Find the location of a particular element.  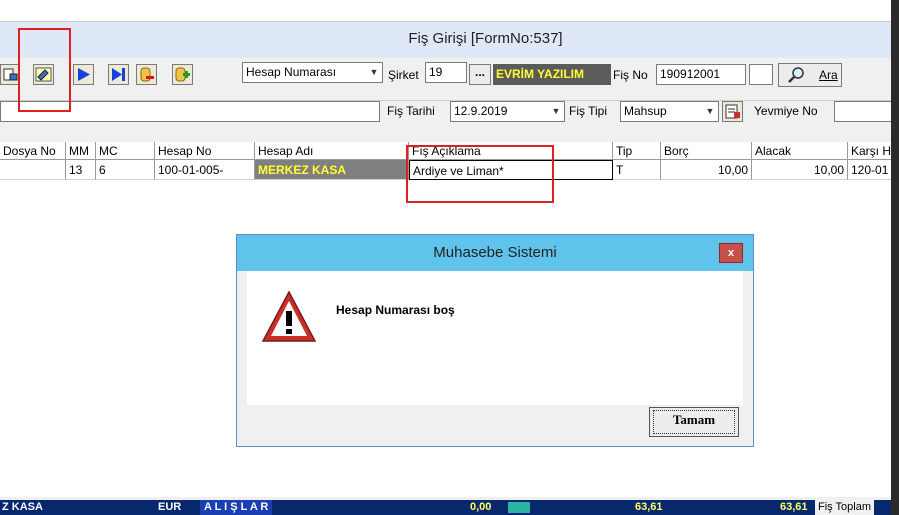

journal-icon is located at coordinates (732, 111).